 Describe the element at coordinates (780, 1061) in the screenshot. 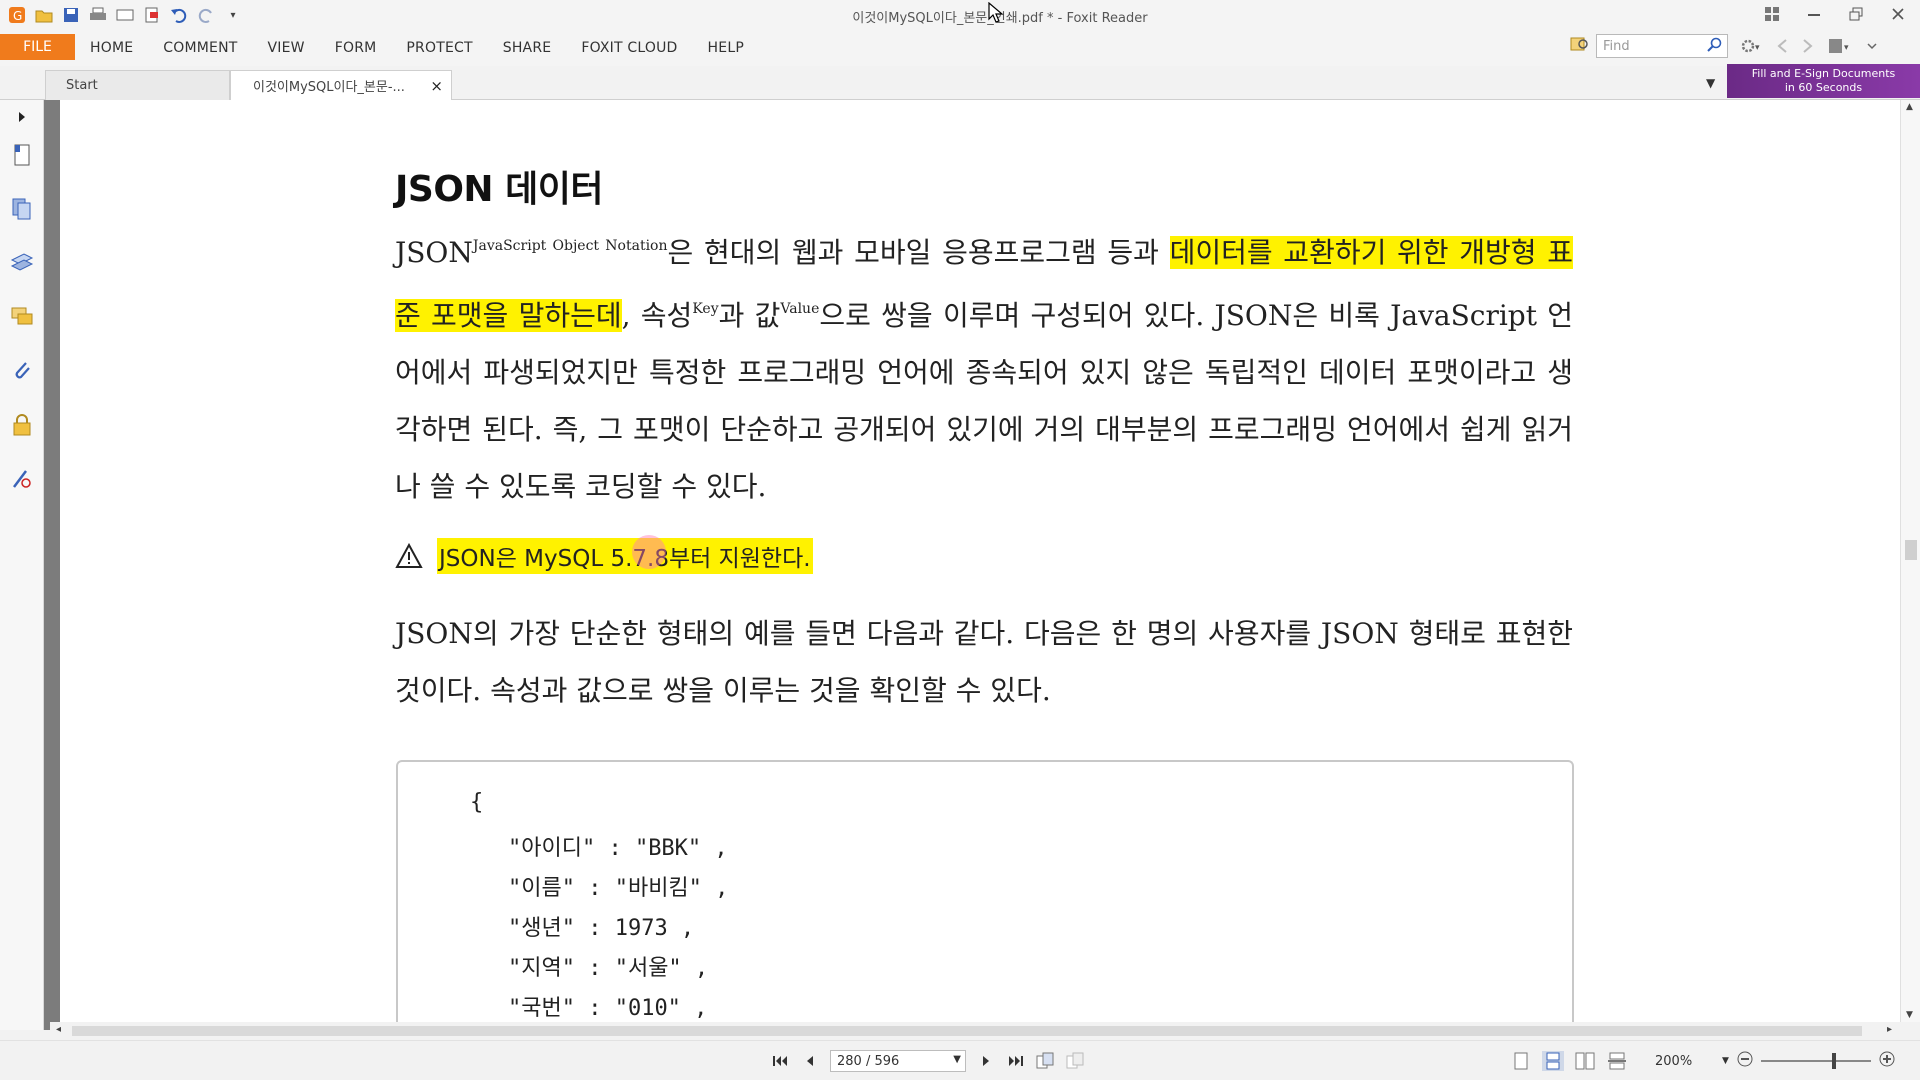

I see `first-page-icon` at that location.